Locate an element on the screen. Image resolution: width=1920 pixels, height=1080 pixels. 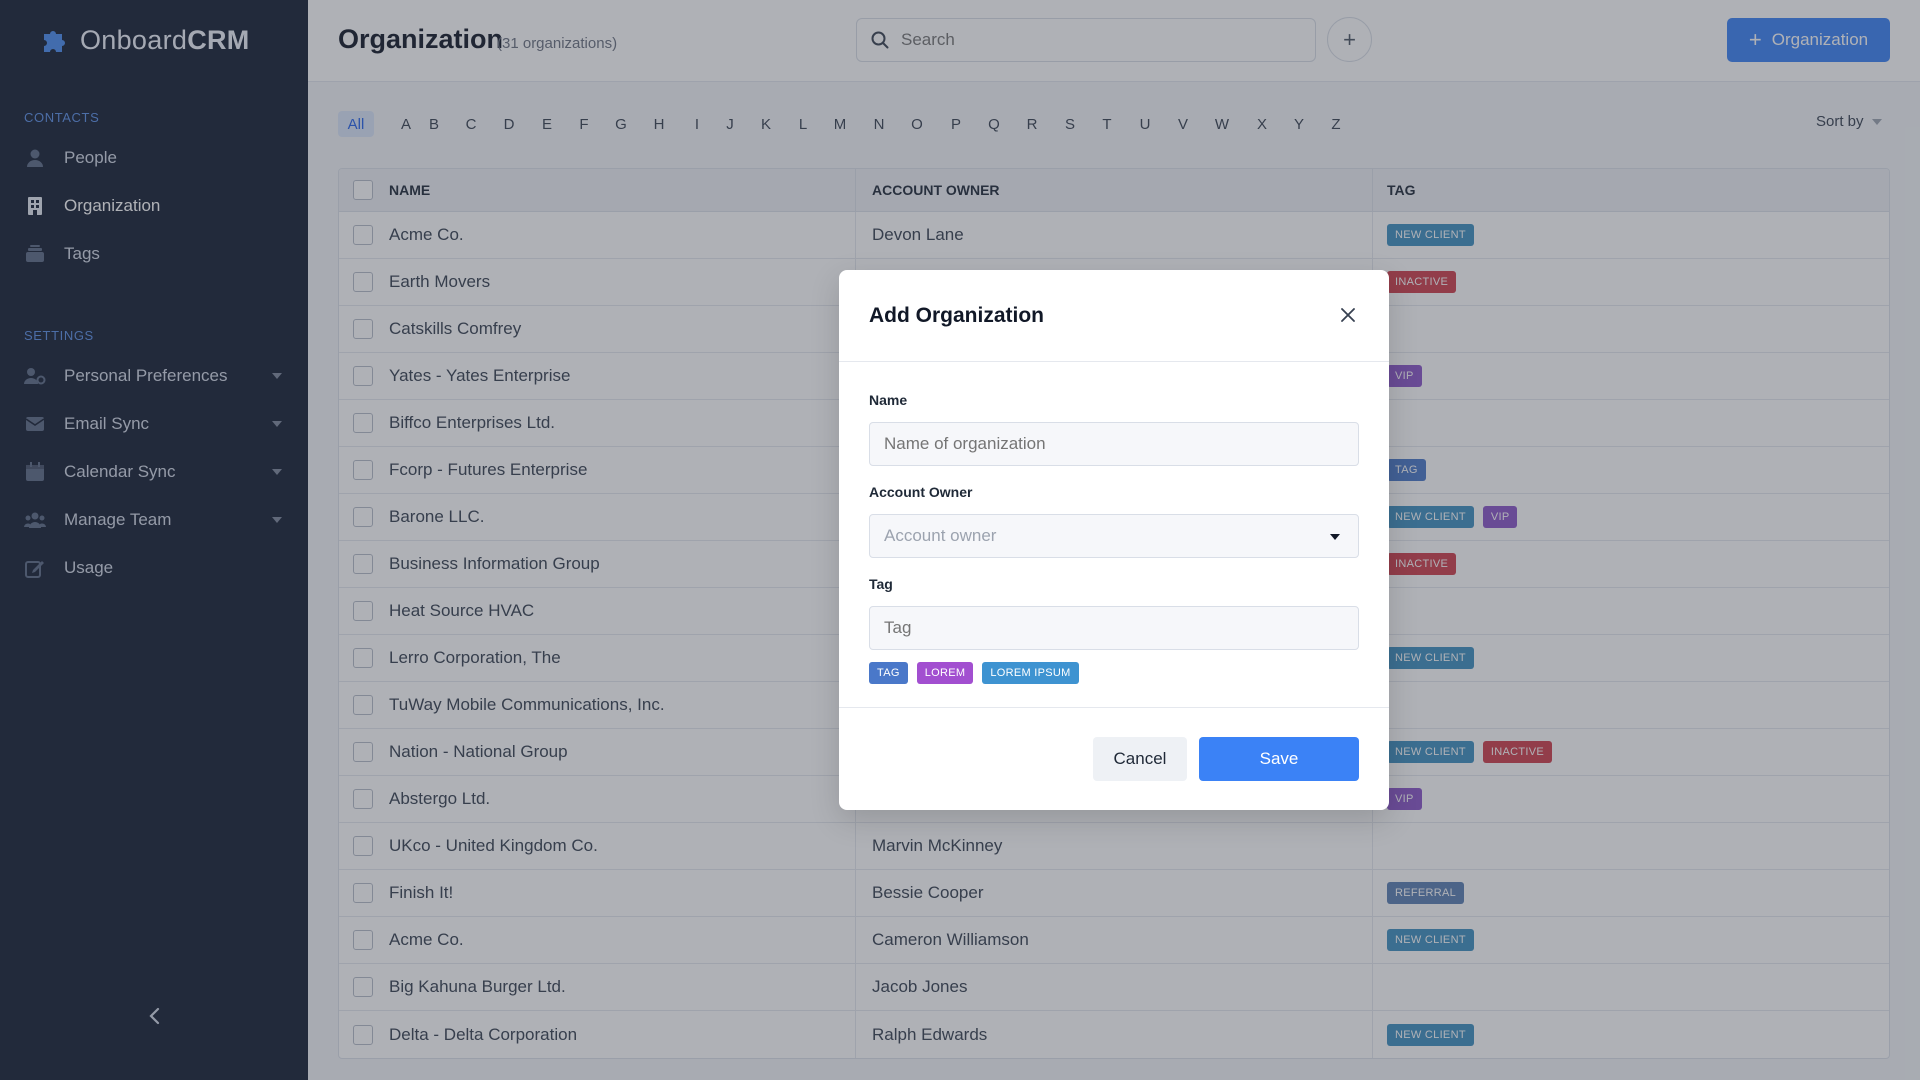
tag-suggestions: TAG LOREM LOREM IPSUM is located at coordinates (1114, 673).